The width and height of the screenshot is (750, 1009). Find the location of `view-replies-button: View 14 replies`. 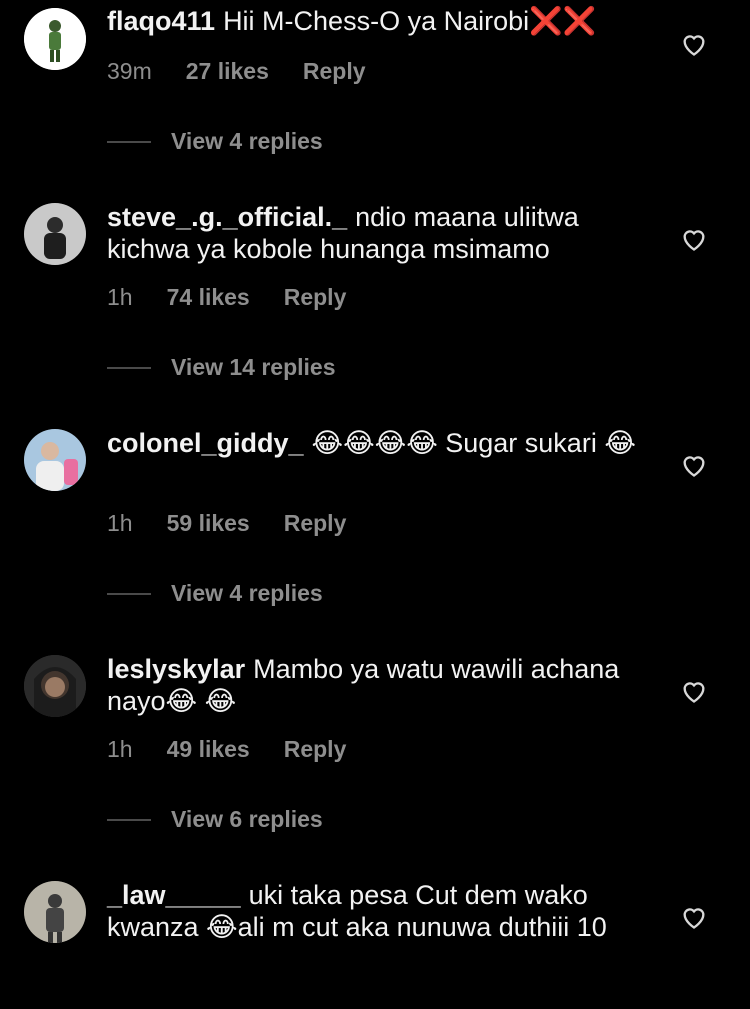

view-replies-button: View 14 replies is located at coordinates (221, 367).